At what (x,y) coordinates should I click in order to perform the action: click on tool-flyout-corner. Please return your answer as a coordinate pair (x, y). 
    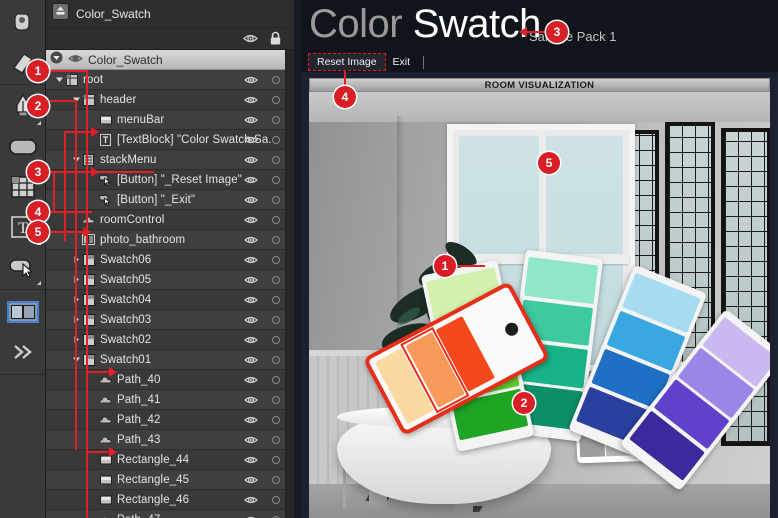
    Looking at the image, I should click on (39, 123).